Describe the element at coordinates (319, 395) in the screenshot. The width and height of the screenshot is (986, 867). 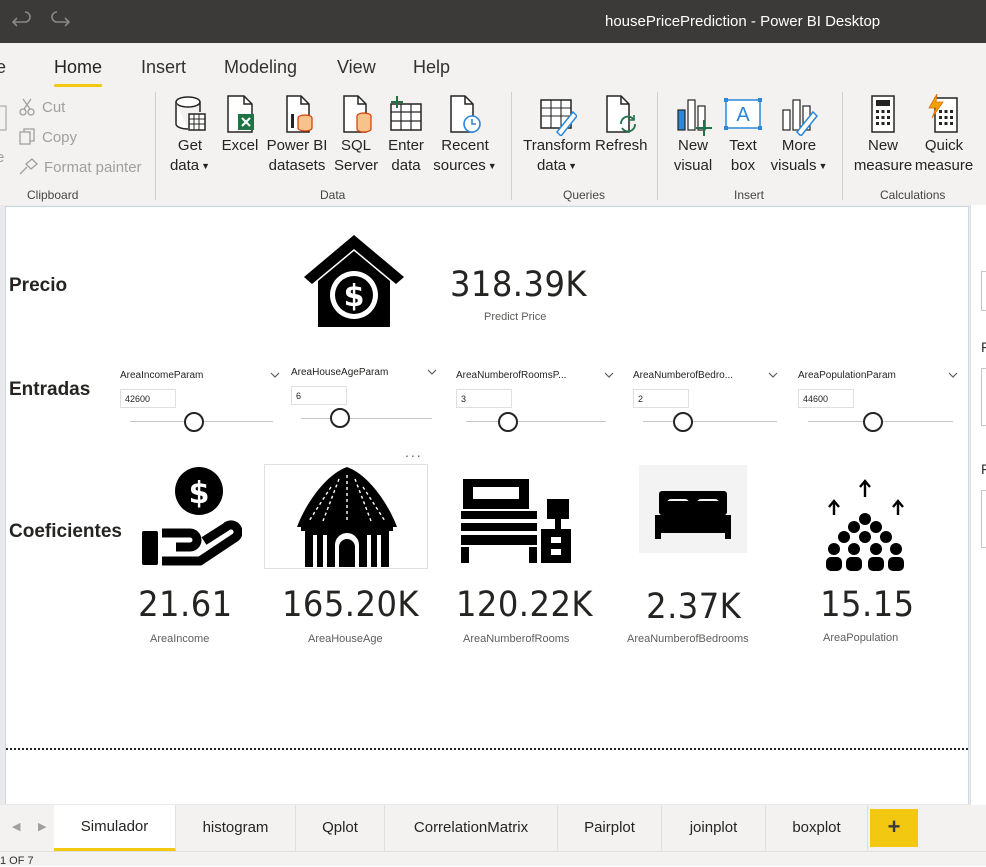
I see `slicer-value-input: 6` at that location.